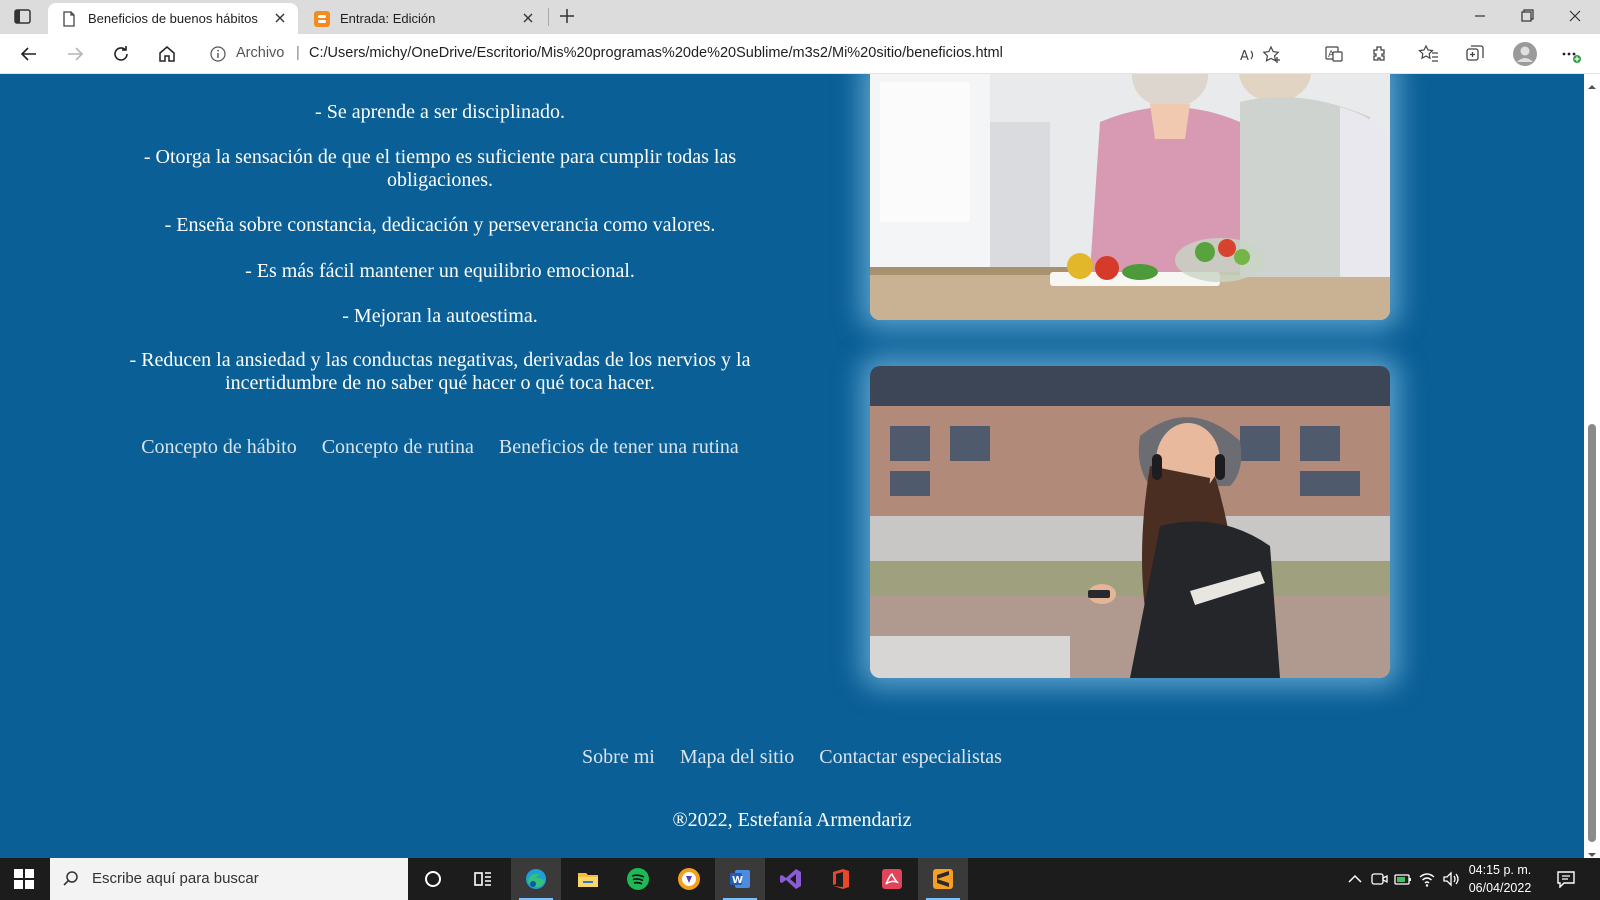 Image resolution: width=1600 pixels, height=900 pixels. I want to click on sublime-text-icon, so click(943, 879).